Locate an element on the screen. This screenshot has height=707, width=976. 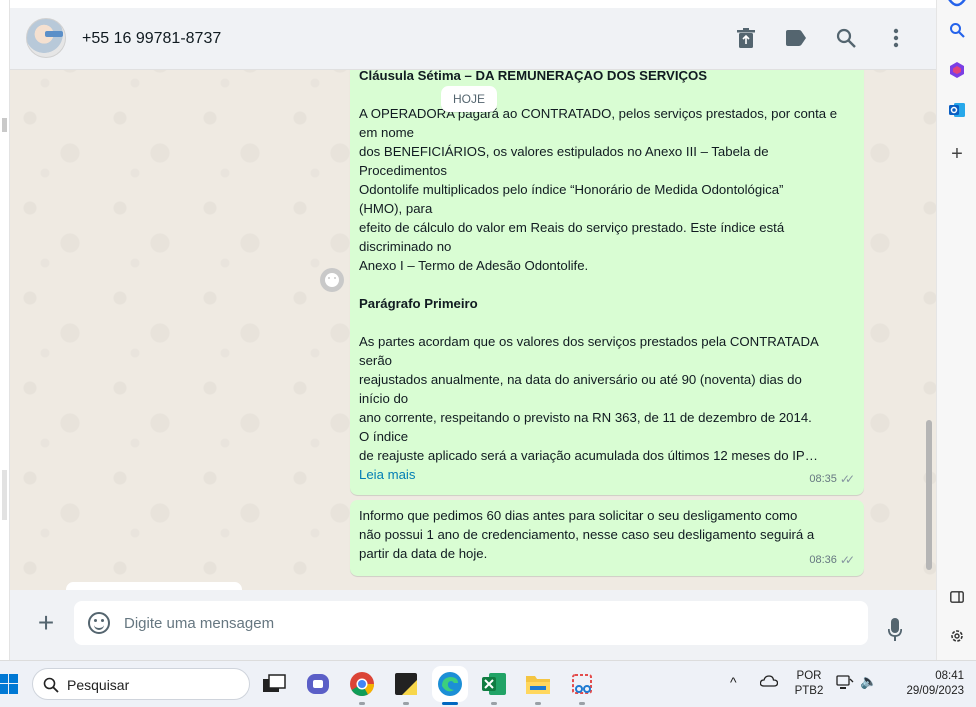
message-subtitle: Parágrafo Primeiro is located at coordinates (418, 303).